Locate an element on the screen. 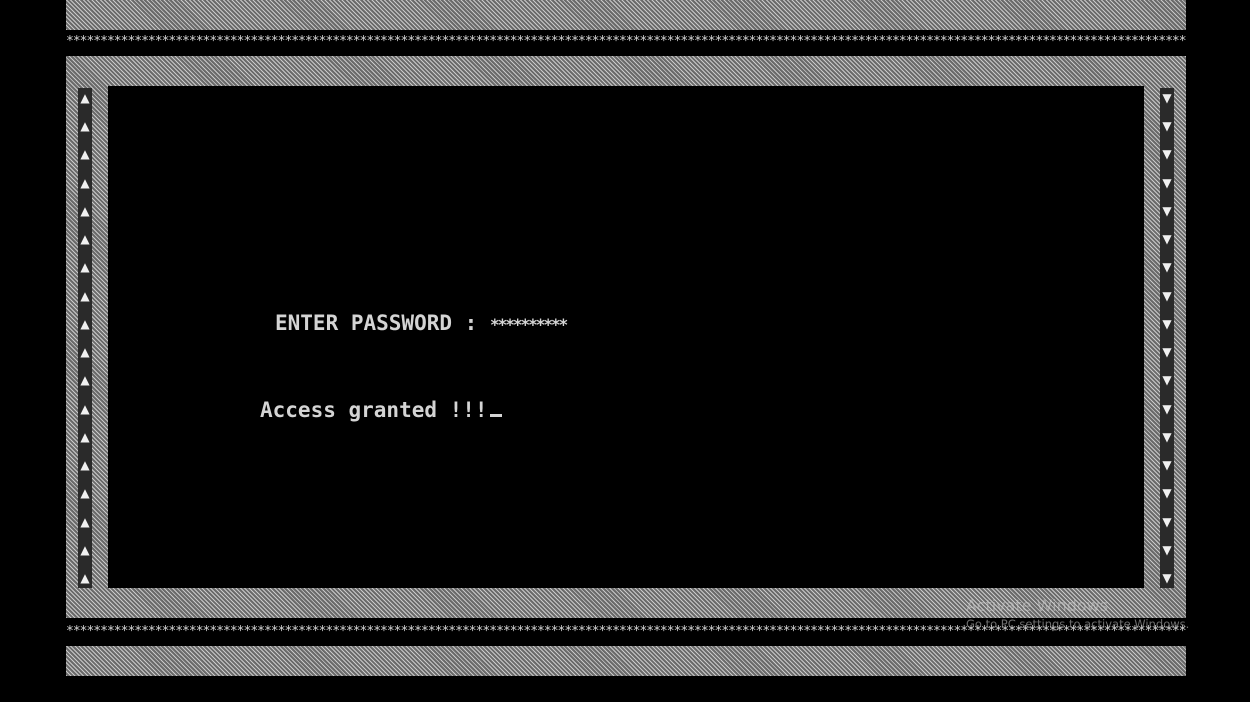 Image resolution: width=1250 pixels, height=702 pixels. bottom-hatched-band is located at coordinates (626, 661).